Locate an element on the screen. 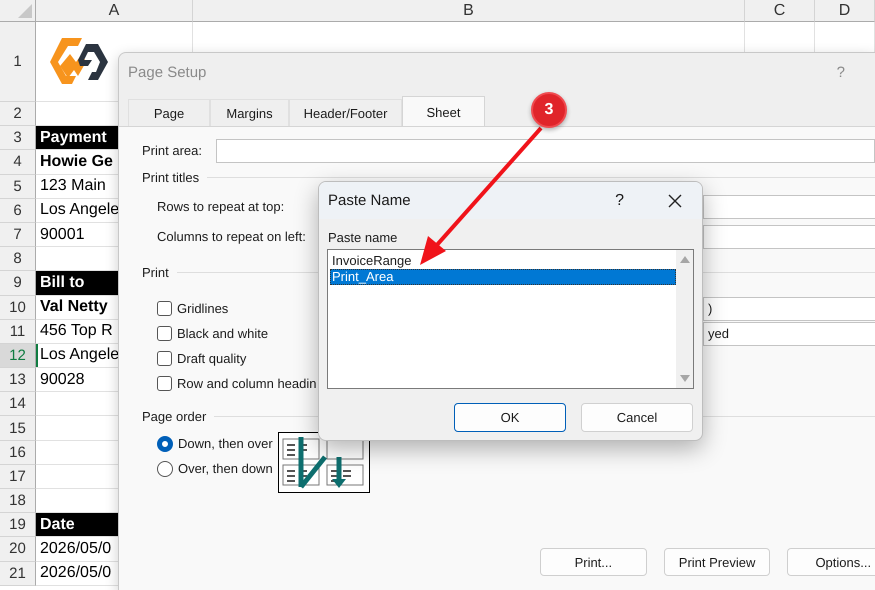 Image resolution: width=875 pixels, height=590 pixels. row-header: 7 is located at coordinates (18, 235).